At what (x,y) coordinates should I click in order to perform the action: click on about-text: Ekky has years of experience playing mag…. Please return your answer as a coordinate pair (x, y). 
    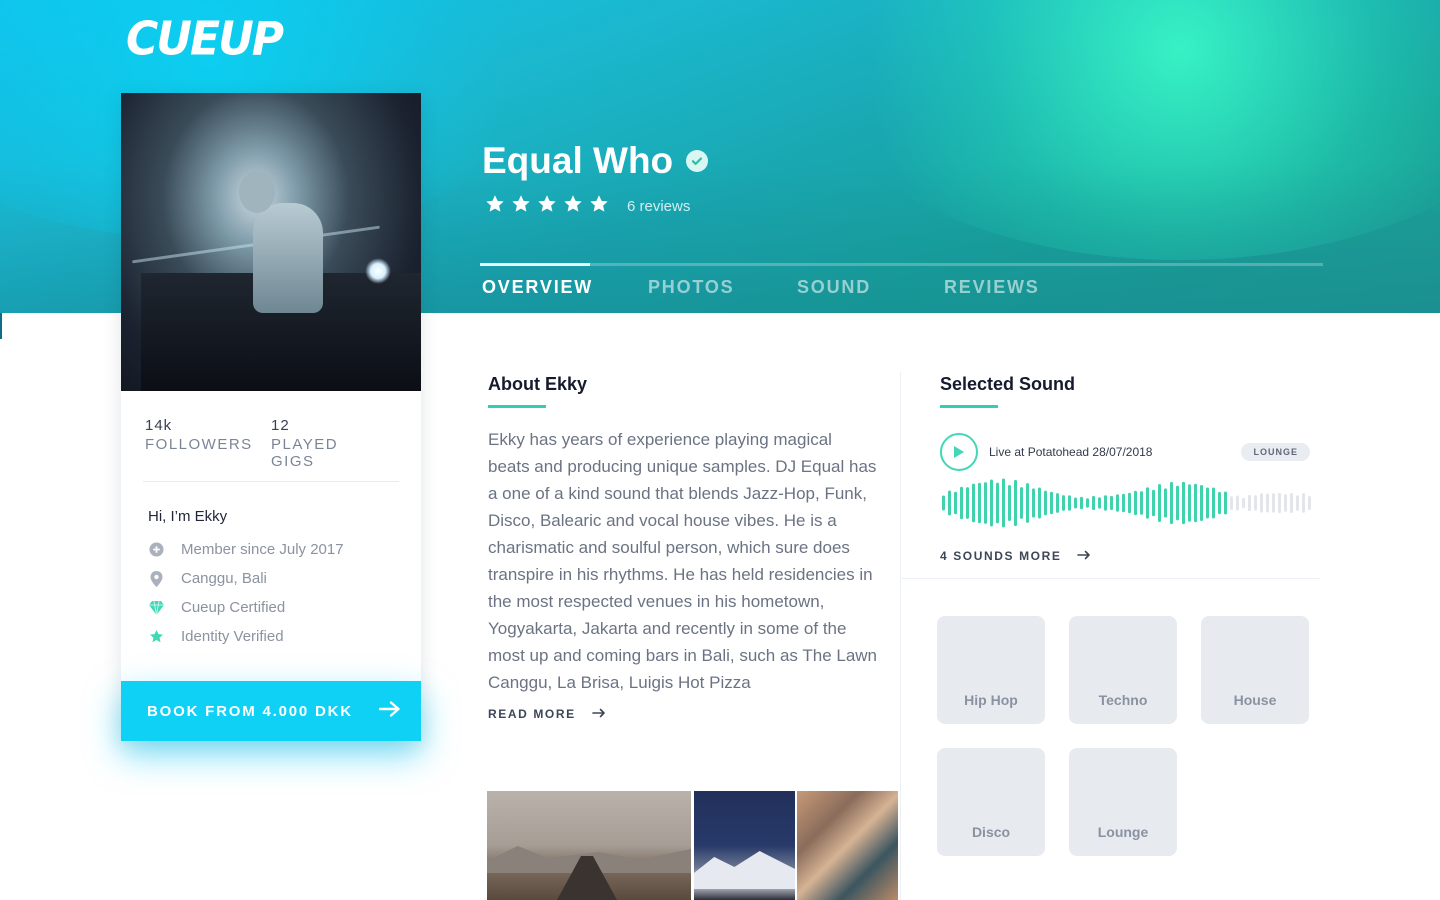
    Looking at the image, I should click on (683, 561).